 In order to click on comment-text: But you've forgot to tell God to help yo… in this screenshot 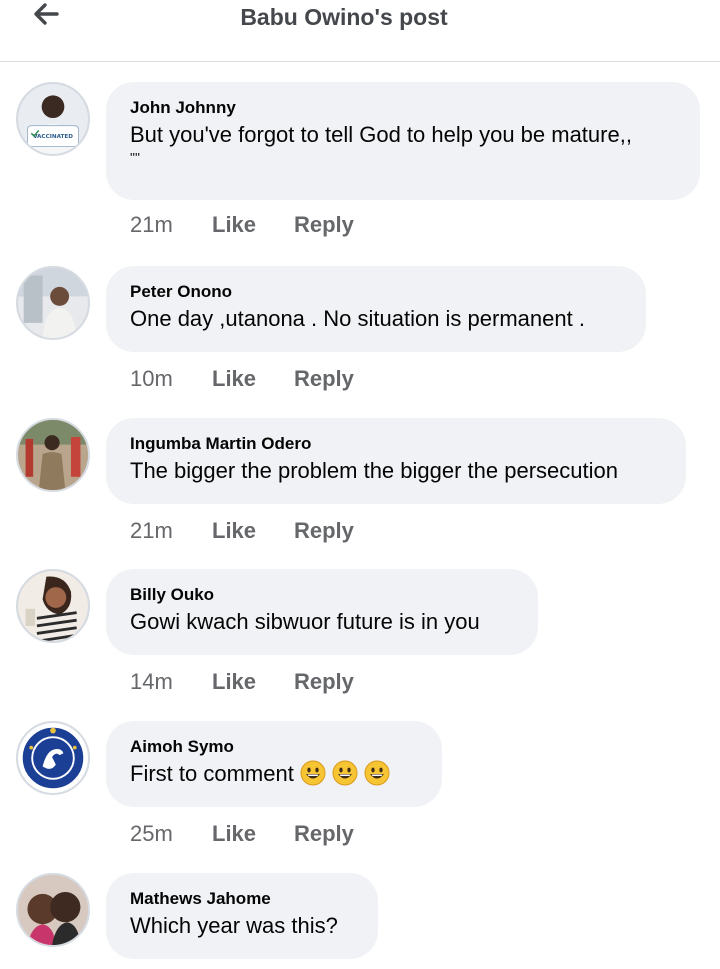, I will do `click(381, 134)`.